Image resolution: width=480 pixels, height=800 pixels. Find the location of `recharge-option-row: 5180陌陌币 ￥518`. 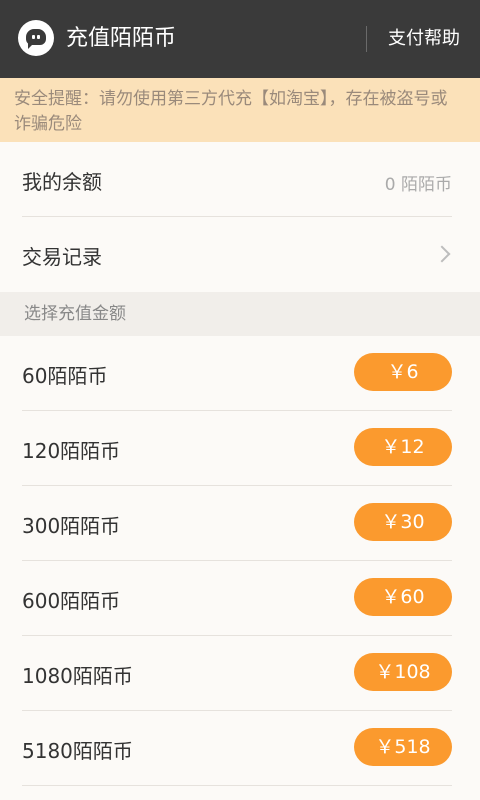

recharge-option-row: 5180陌陌币 ￥518 is located at coordinates (240, 748).